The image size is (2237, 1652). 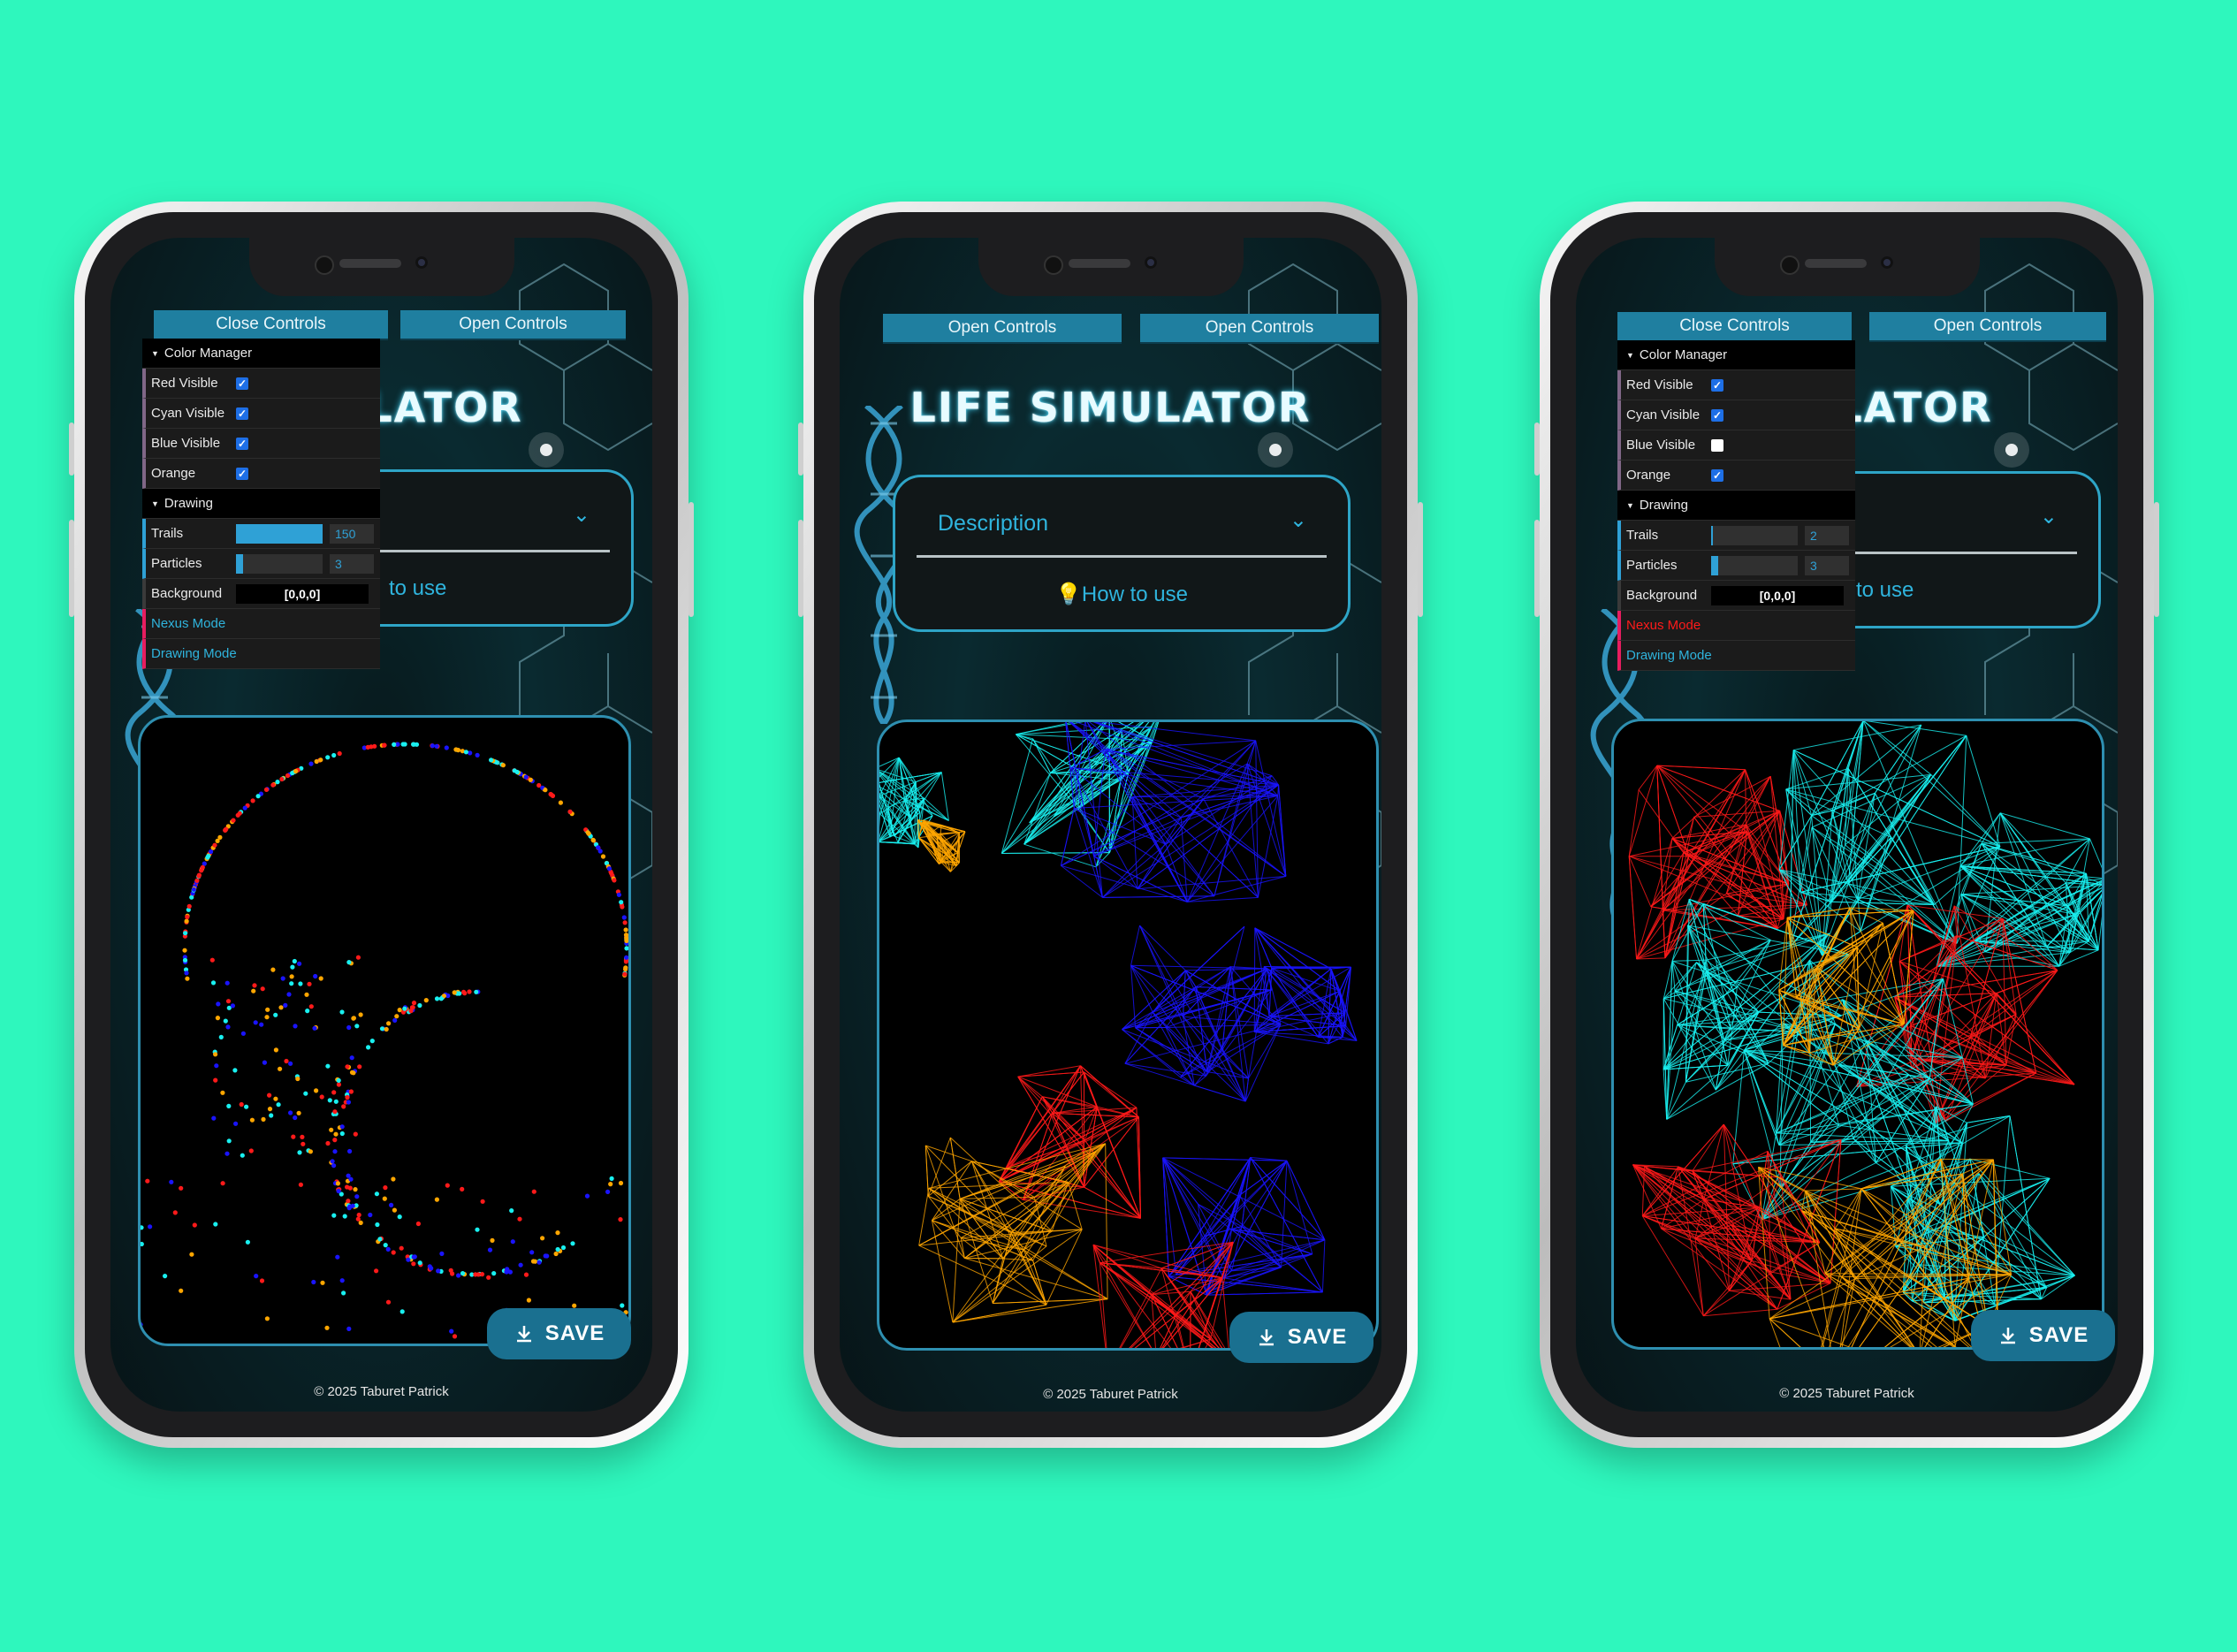 What do you see at coordinates (1736, 446) in the screenshot?
I see `blue-visible-row: Blue Visible` at bounding box center [1736, 446].